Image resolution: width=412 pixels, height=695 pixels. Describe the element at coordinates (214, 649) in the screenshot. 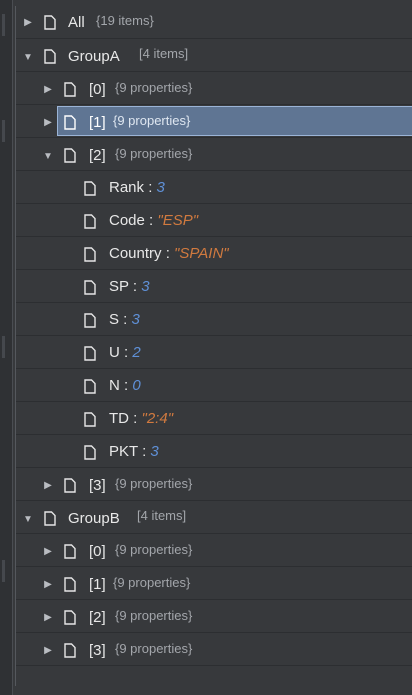

I see `tree-row-groupb-3: ▶ [3] {9 properties}` at that location.